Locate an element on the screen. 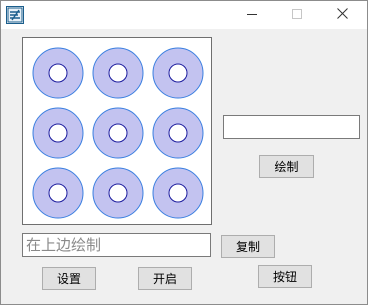  close-button is located at coordinates (342, 15).